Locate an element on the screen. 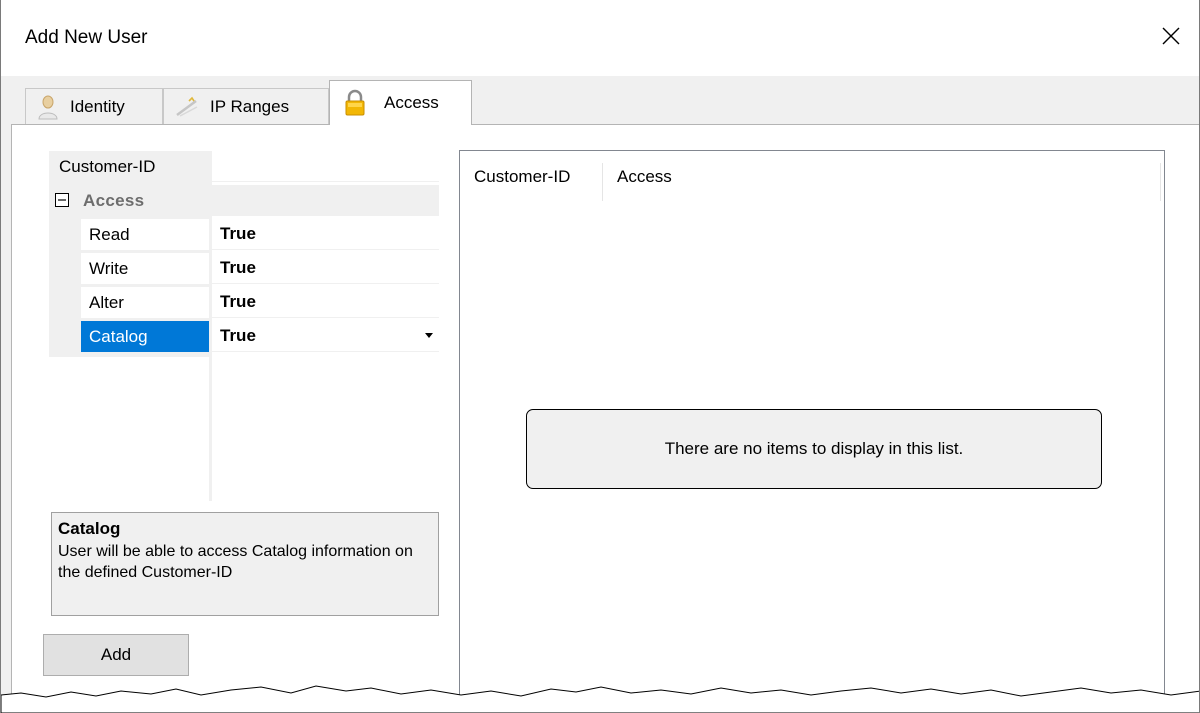 Image resolution: width=1200 pixels, height=713 pixels. lock-icon is located at coordinates (355, 103).